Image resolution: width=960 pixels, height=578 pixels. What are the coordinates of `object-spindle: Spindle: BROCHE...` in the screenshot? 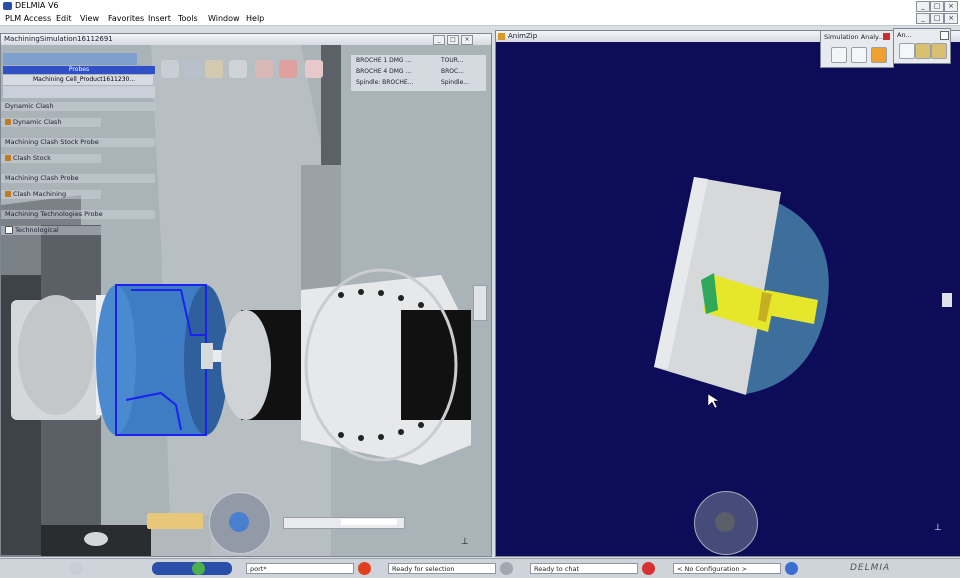 It's located at (384, 82).